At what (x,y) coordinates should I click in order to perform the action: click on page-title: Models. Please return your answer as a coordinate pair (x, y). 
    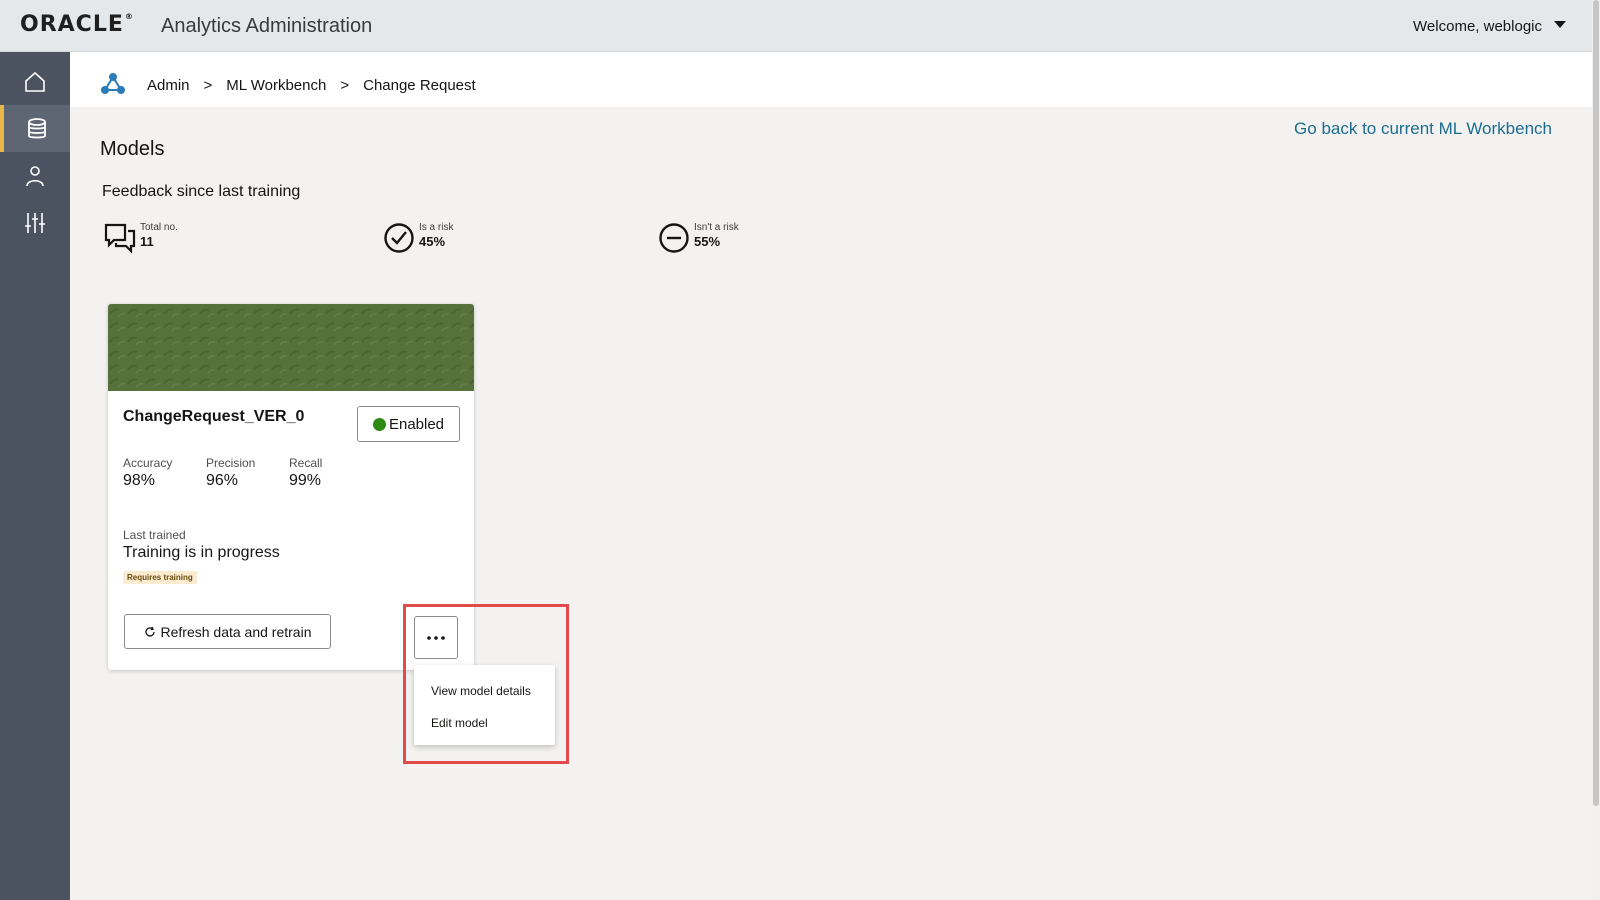
    Looking at the image, I should click on (132, 149).